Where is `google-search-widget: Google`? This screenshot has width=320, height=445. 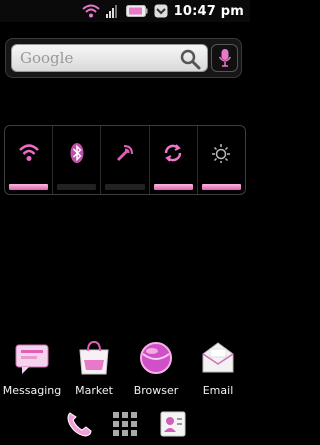 google-search-widget: Google is located at coordinates (123, 58).